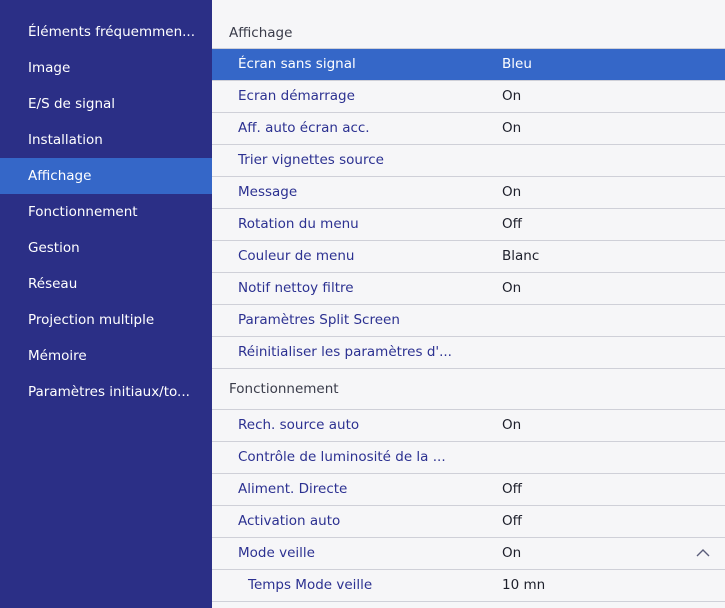 The width and height of the screenshot is (725, 608). What do you see at coordinates (304, 128) in the screenshot?
I see `setting-label: Aff. auto écran acc.` at bounding box center [304, 128].